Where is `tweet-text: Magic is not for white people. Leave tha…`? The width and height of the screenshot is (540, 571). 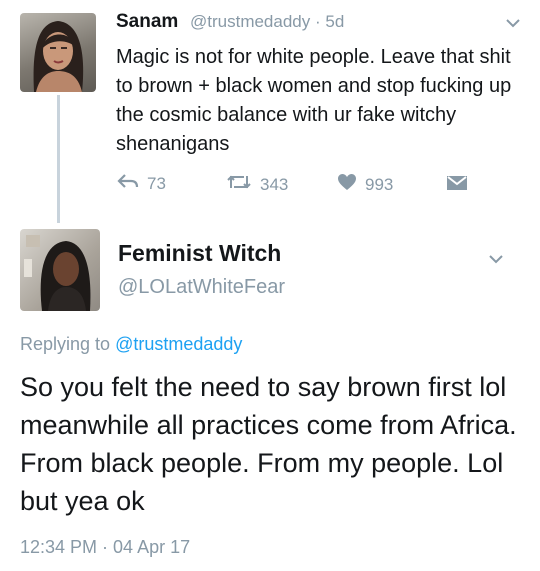
tweet-text: Magic is not for white people. Leave tha… is located at coordinates (314, 100).